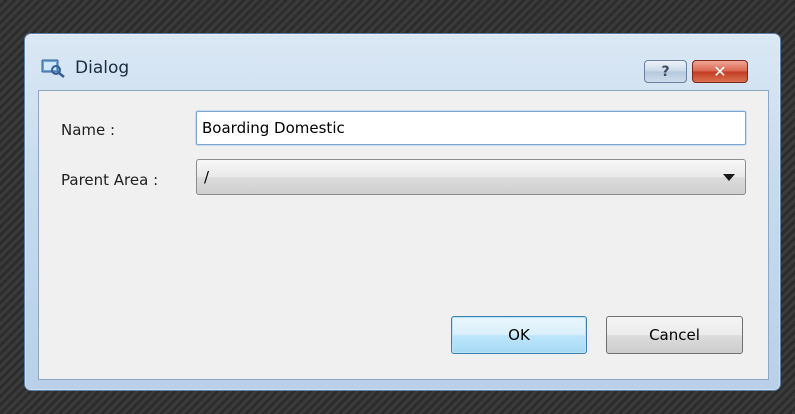  I want to click on parent-area-dropdown: /, so click(471, 177).